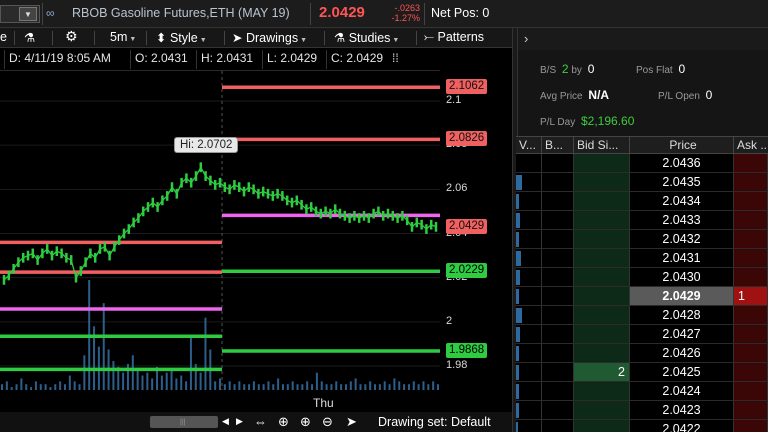  Describe the element at coordinates (239, 421) in the screenshot. I see `scroll-right-icon: ▶` at that location.